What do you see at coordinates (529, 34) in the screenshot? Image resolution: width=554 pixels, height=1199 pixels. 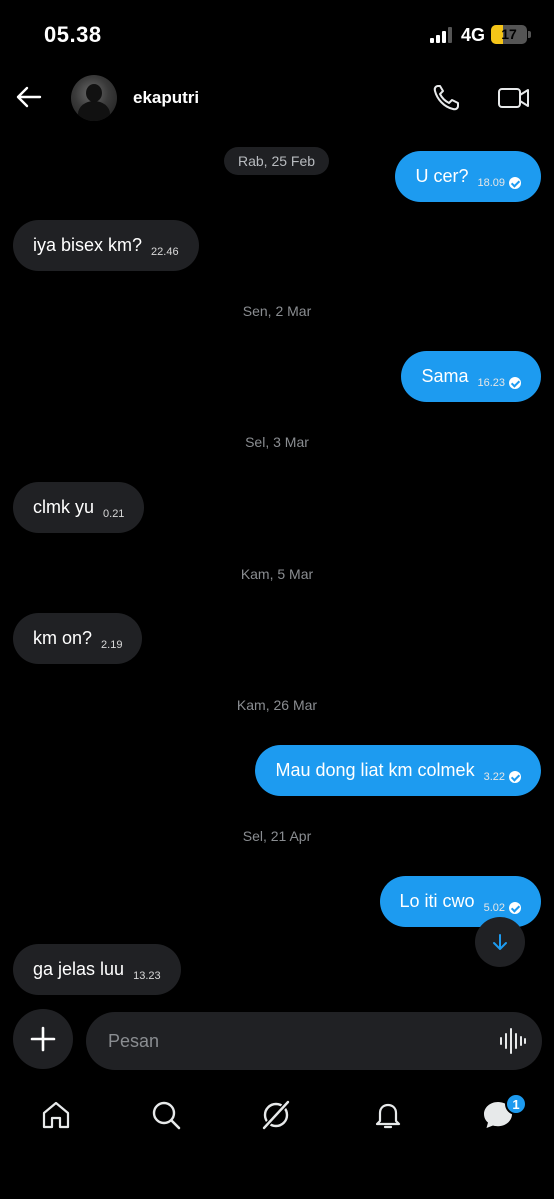 I see `battery-tip` at bounding box center [529, 34].